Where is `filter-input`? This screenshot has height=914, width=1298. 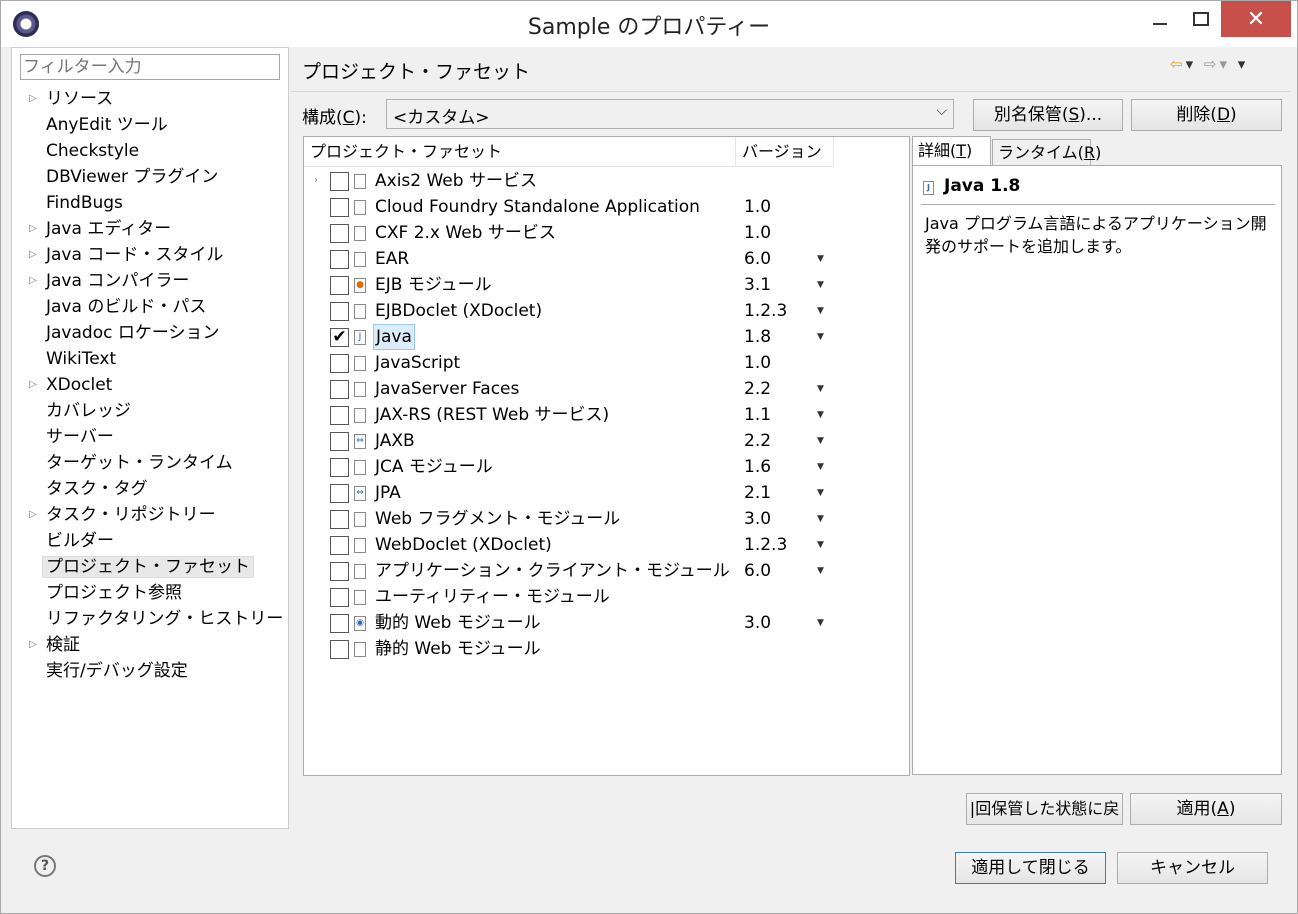 filter-input is located at coordinates (150, 67).